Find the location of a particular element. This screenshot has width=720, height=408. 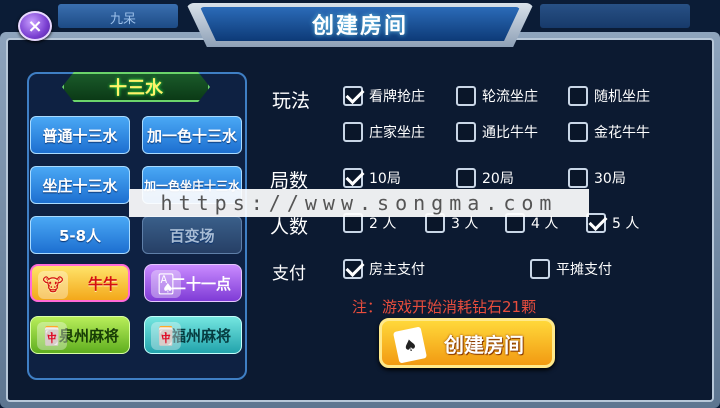

option-random-banker: 随机坐庄 is located at coordinates (609, 96).